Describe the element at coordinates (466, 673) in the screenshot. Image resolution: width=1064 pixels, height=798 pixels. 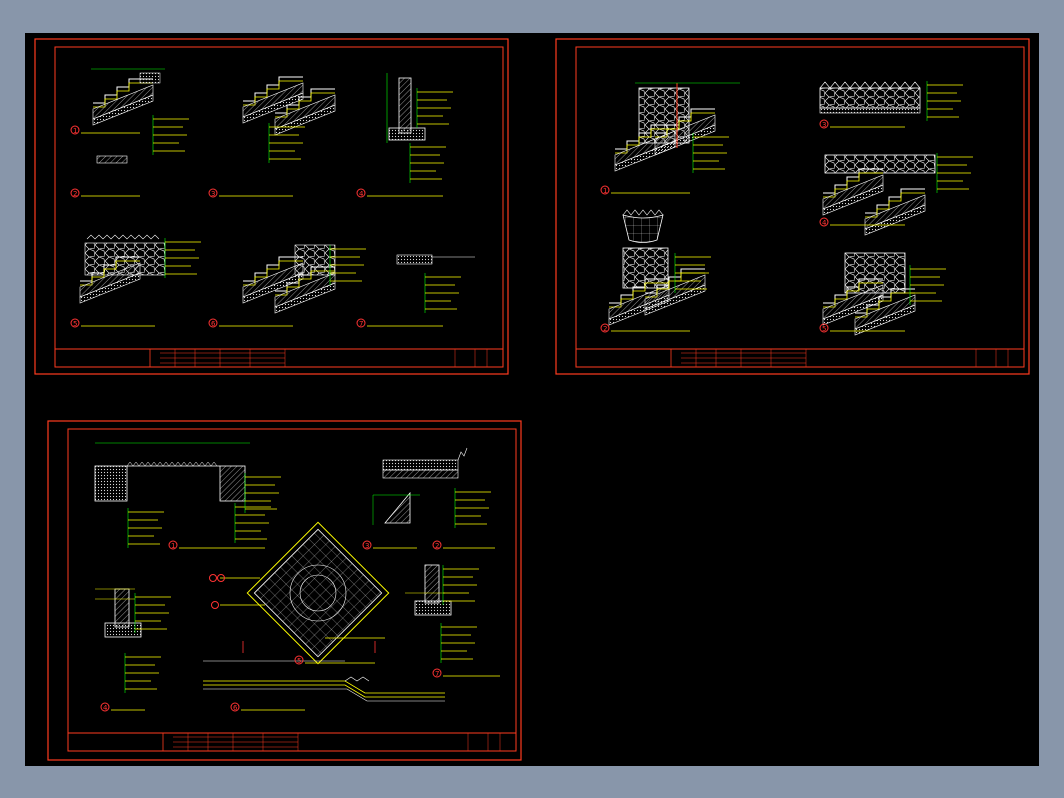
I see `sheet3-label-7: 7` at that location.